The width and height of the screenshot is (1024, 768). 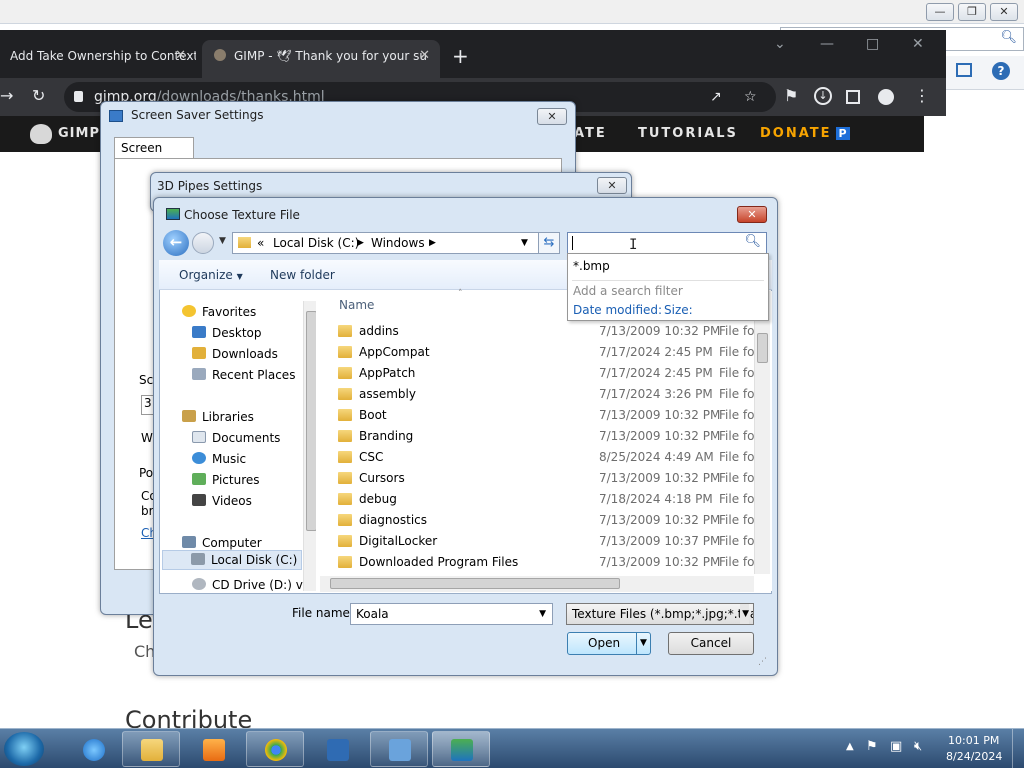 What do you see at coordinates (1004, 12) in the screenshot?
I see `bg-close-button: ✕` at bounding box center [1004, 12].